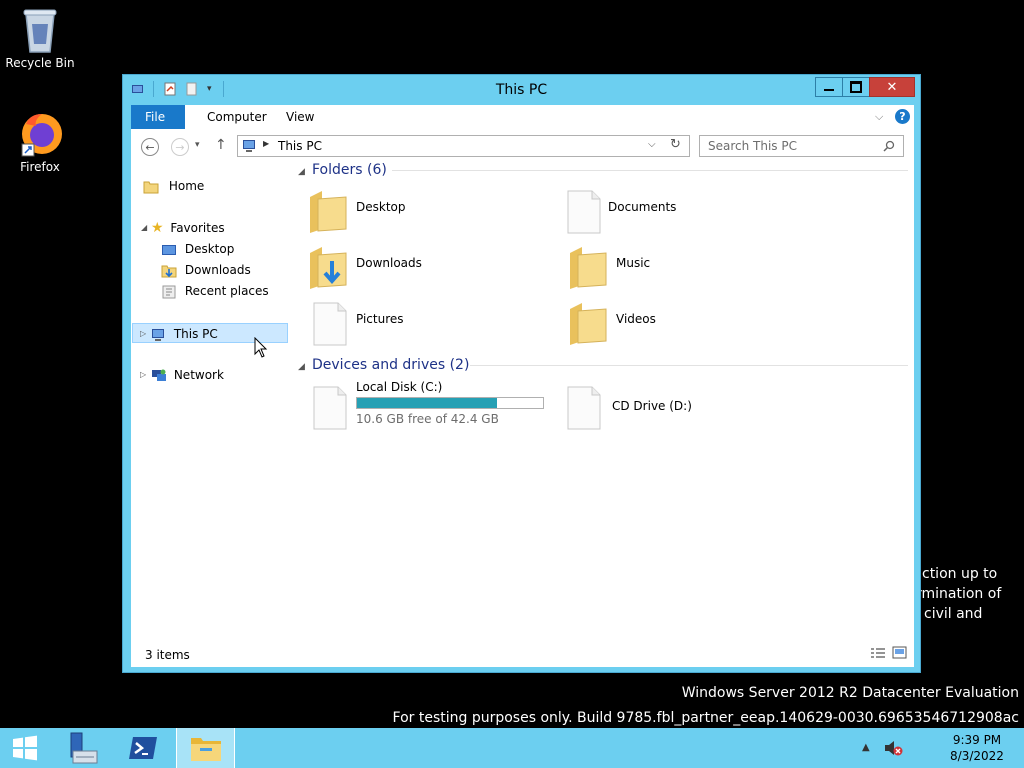  I want to click on nav-item-downloads: Downloads, so click(206, 270).